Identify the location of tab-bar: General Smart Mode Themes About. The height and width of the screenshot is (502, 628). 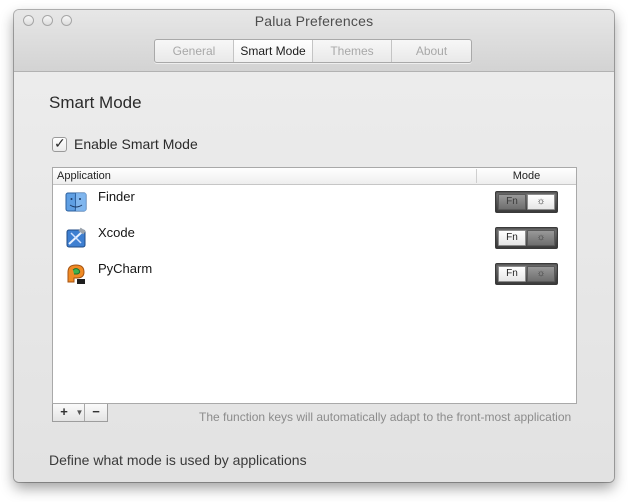
(313, 51).